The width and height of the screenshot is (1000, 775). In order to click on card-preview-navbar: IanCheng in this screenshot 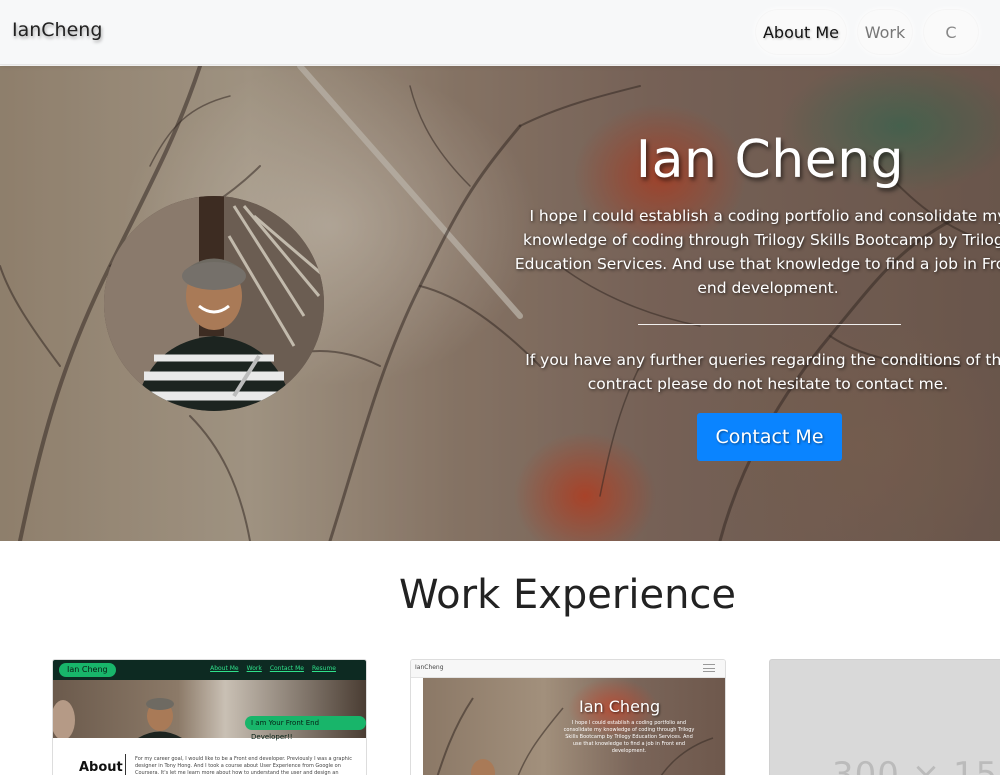, I will do `click(568, 669)`.